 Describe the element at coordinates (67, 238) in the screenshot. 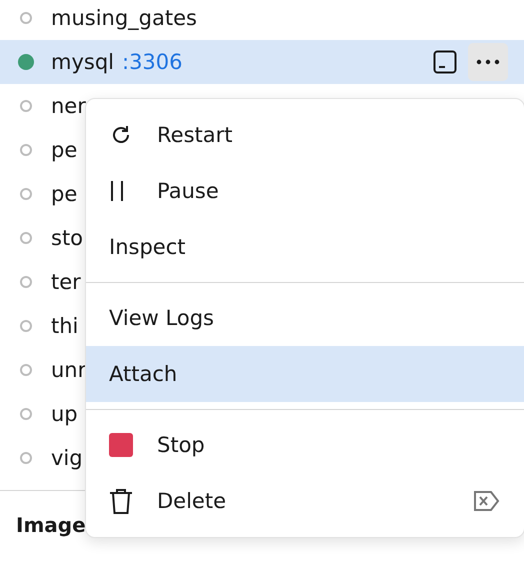

I see `container-name: sto` at that location.